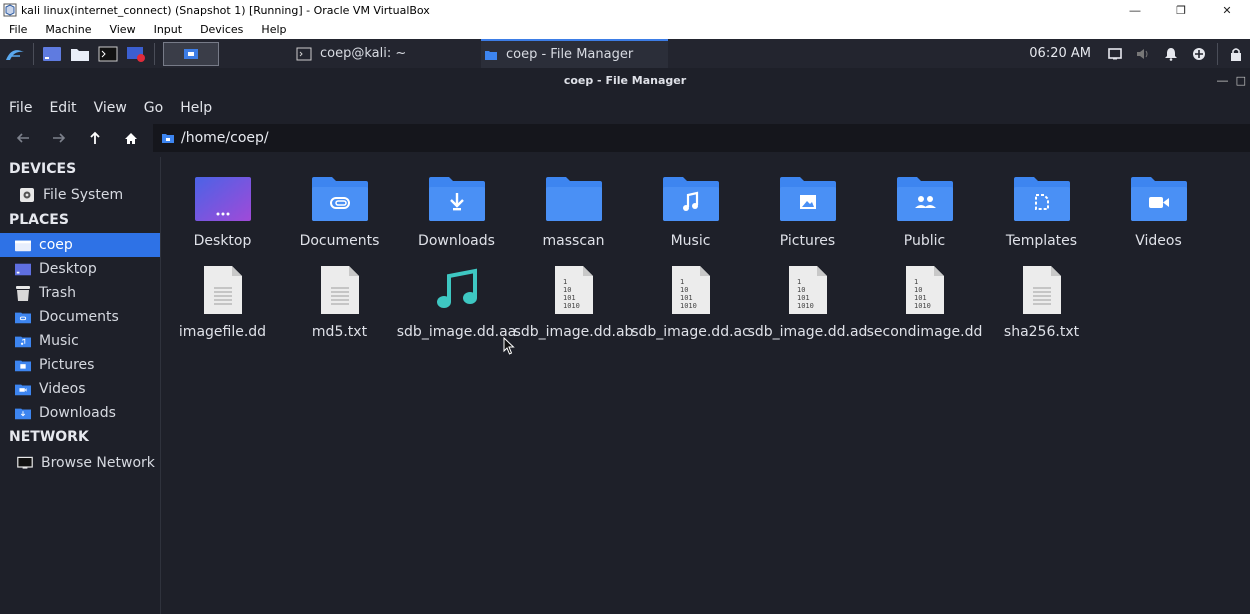 The image size is (1250, 614). Describe the element at coordinates (80, 317) in the screenshot. I see `sidebar-item-documents: Documents` at that location.